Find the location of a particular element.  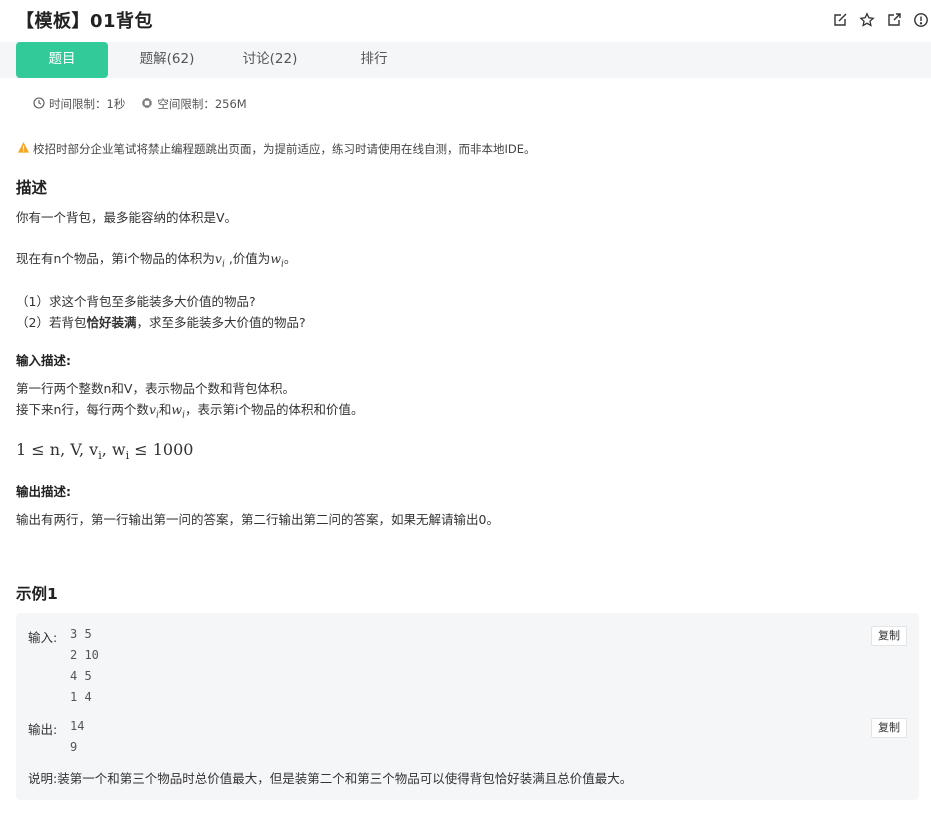

math-fragment: 1 ≤ n, V, v is located at coordinates (57, 449).